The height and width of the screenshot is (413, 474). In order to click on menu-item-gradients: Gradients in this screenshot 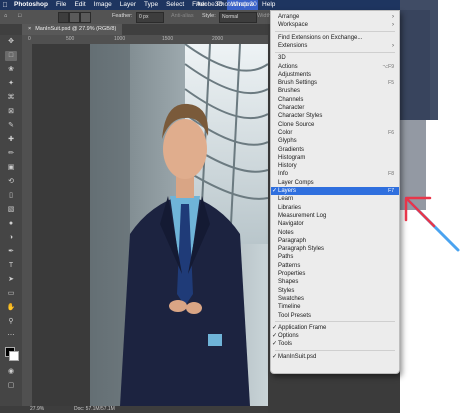, I will do `click(335, 150)`.